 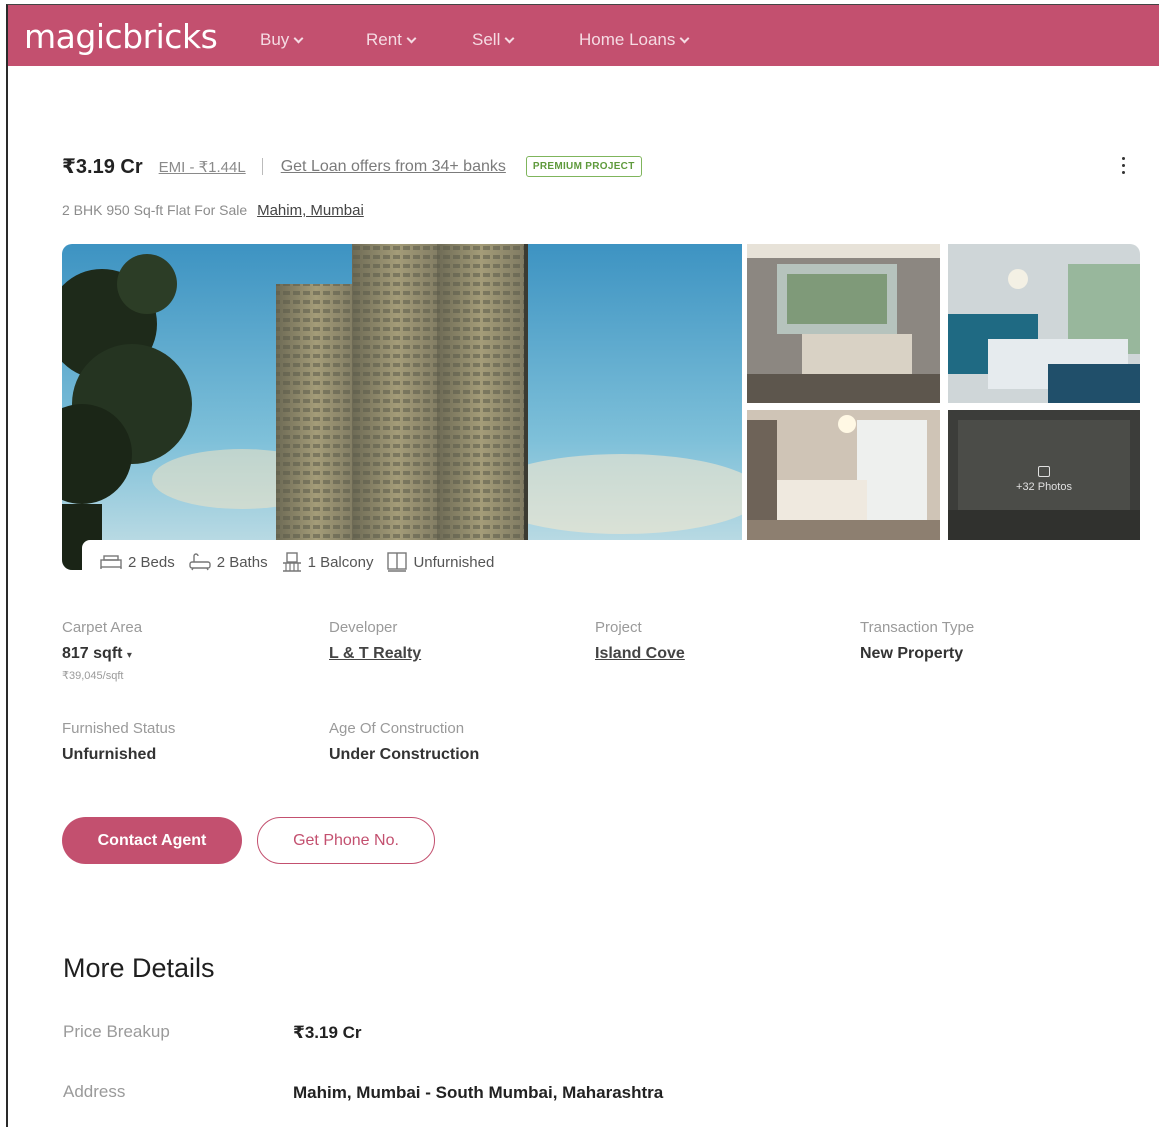 I want to click on photos-count-label: +32 Photos, so click(x=1044, y=487).